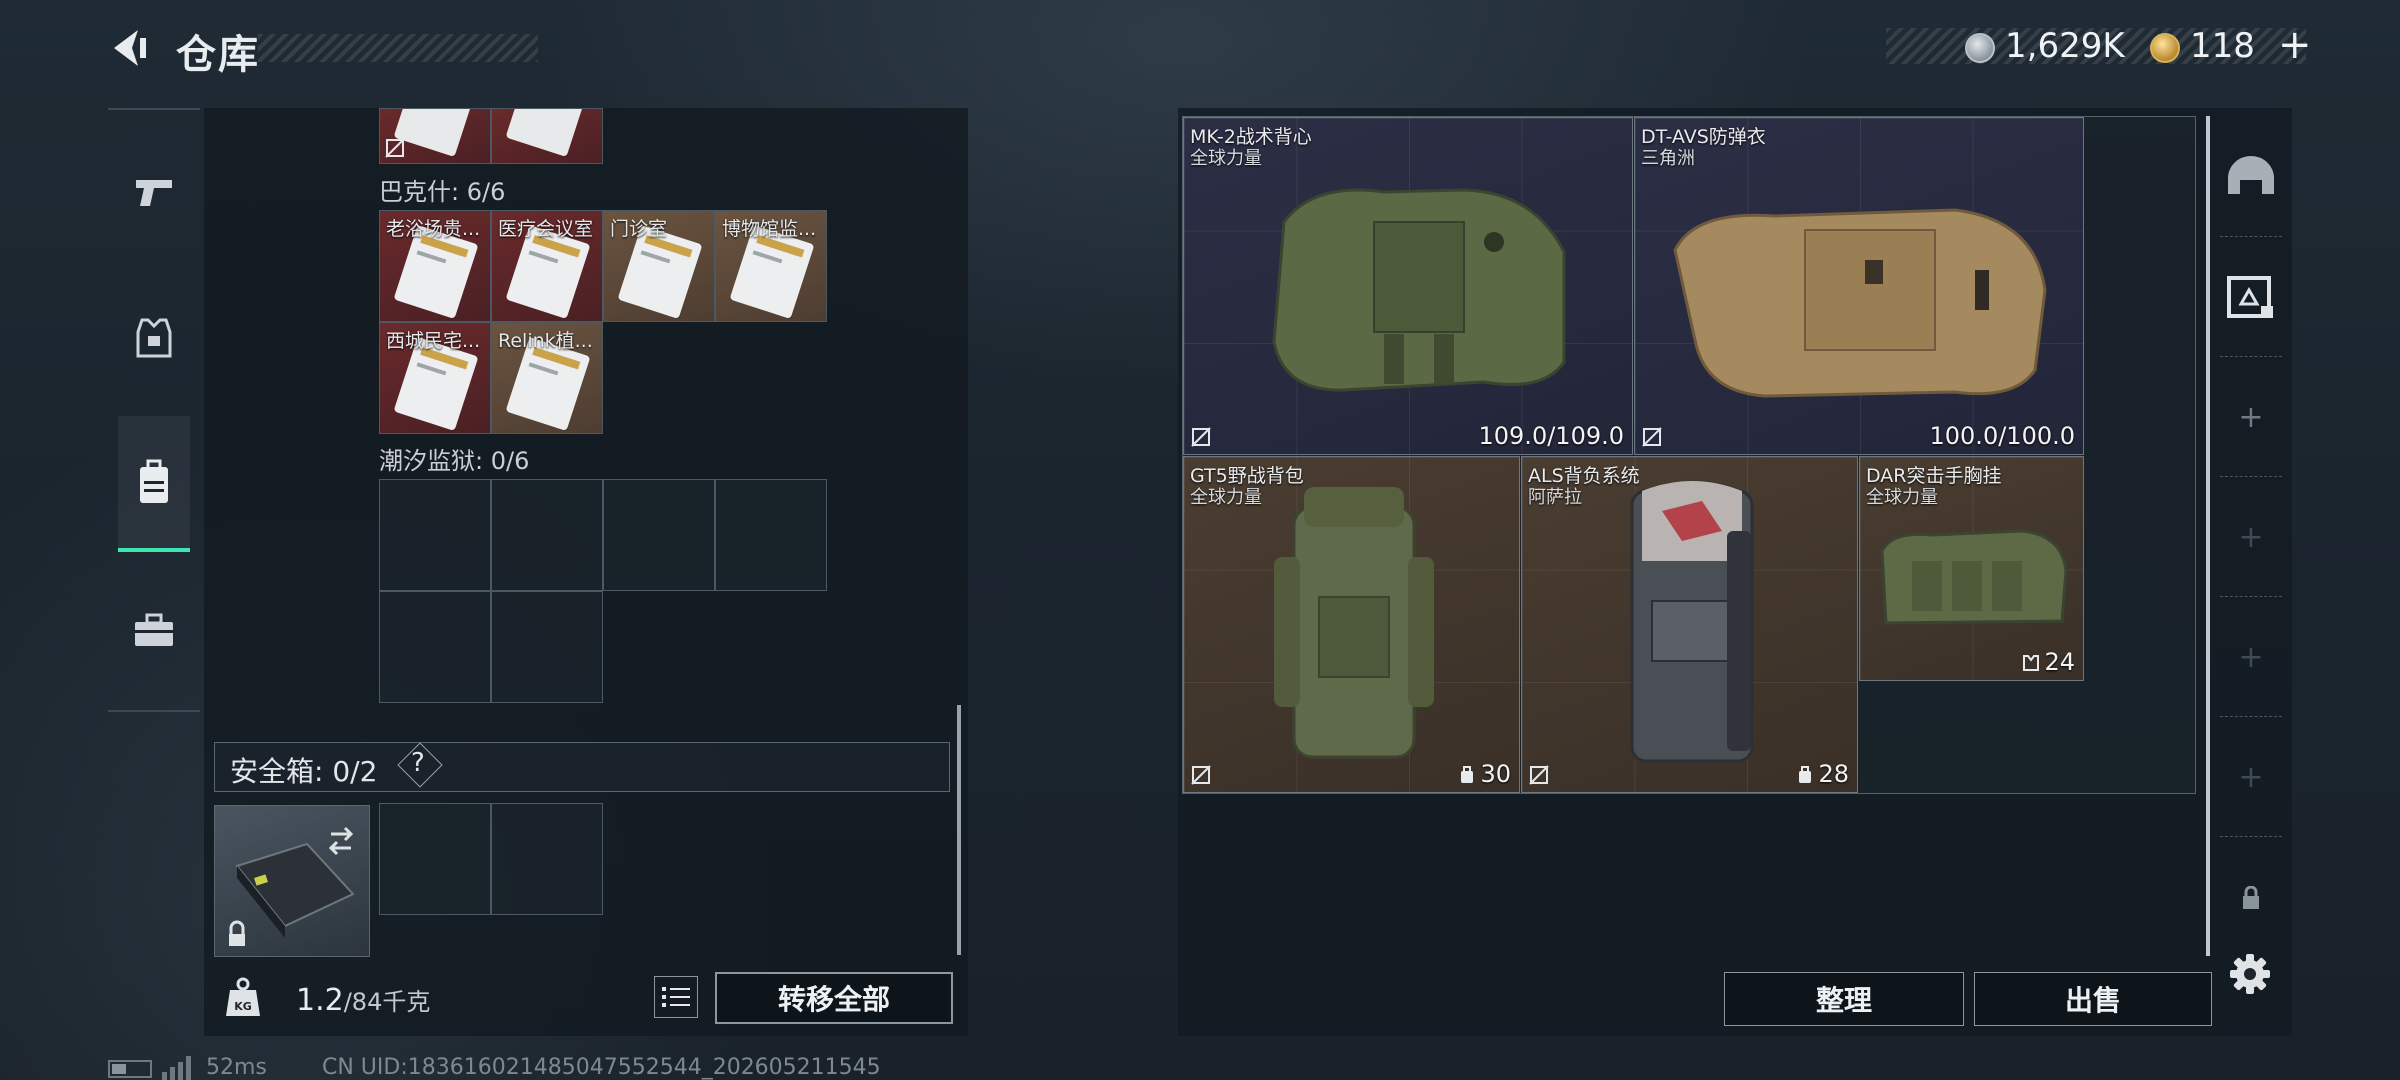  What do you see at coordinates (1419, 290) in the screenshot?
I see `tactical-vest-icon` at bounding box center [1419, 290].